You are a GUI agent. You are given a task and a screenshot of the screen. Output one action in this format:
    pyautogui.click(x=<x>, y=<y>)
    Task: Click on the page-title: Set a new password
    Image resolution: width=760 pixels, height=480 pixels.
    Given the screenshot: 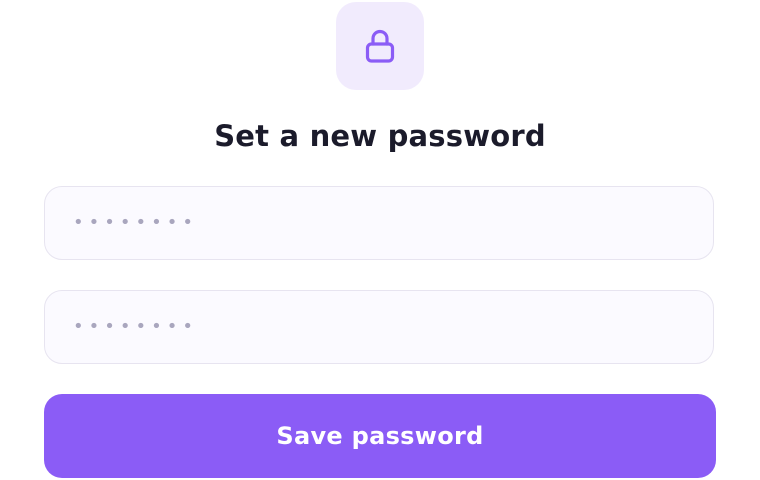 What is the action you would take?
    pyautogui.click(x=380, y=136)
    